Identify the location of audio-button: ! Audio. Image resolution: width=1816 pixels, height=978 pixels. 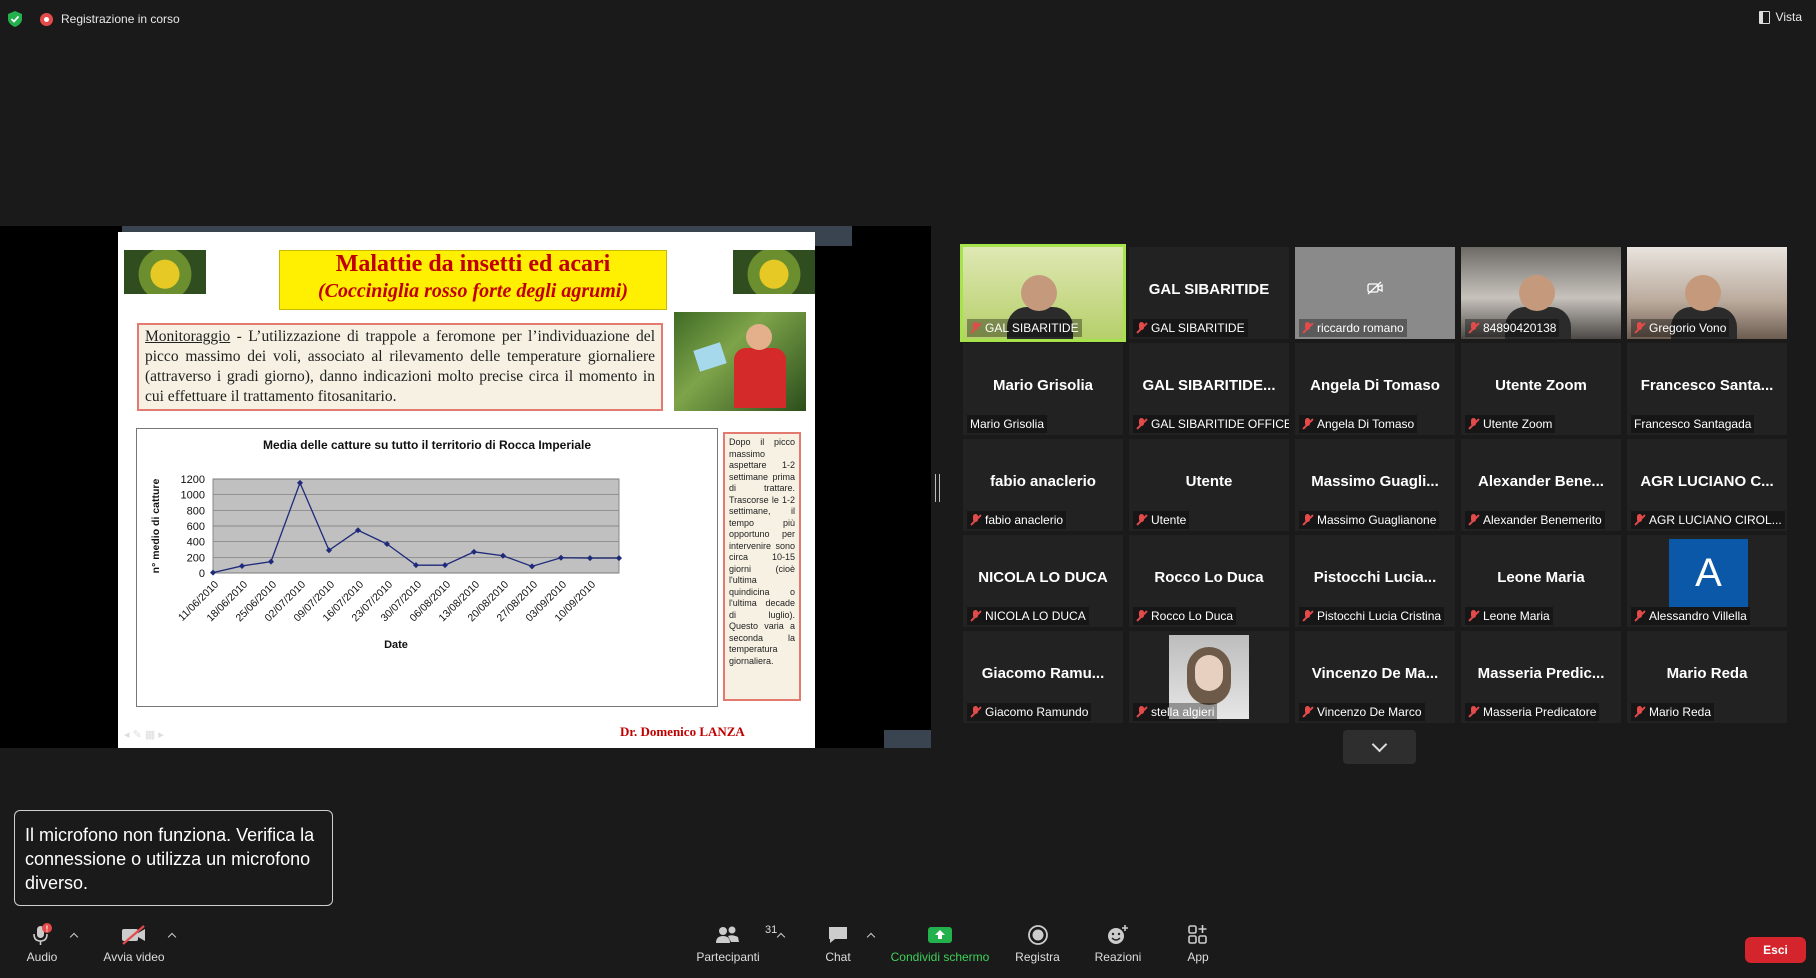
(42, 942).